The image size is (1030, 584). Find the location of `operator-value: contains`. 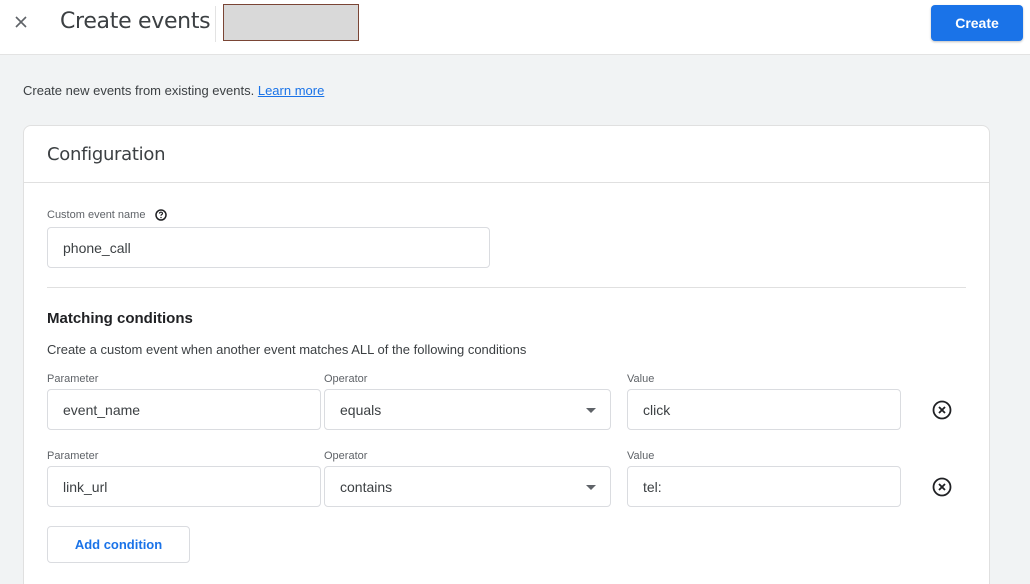

operator-value: contains is located at coordinates (366, 486).